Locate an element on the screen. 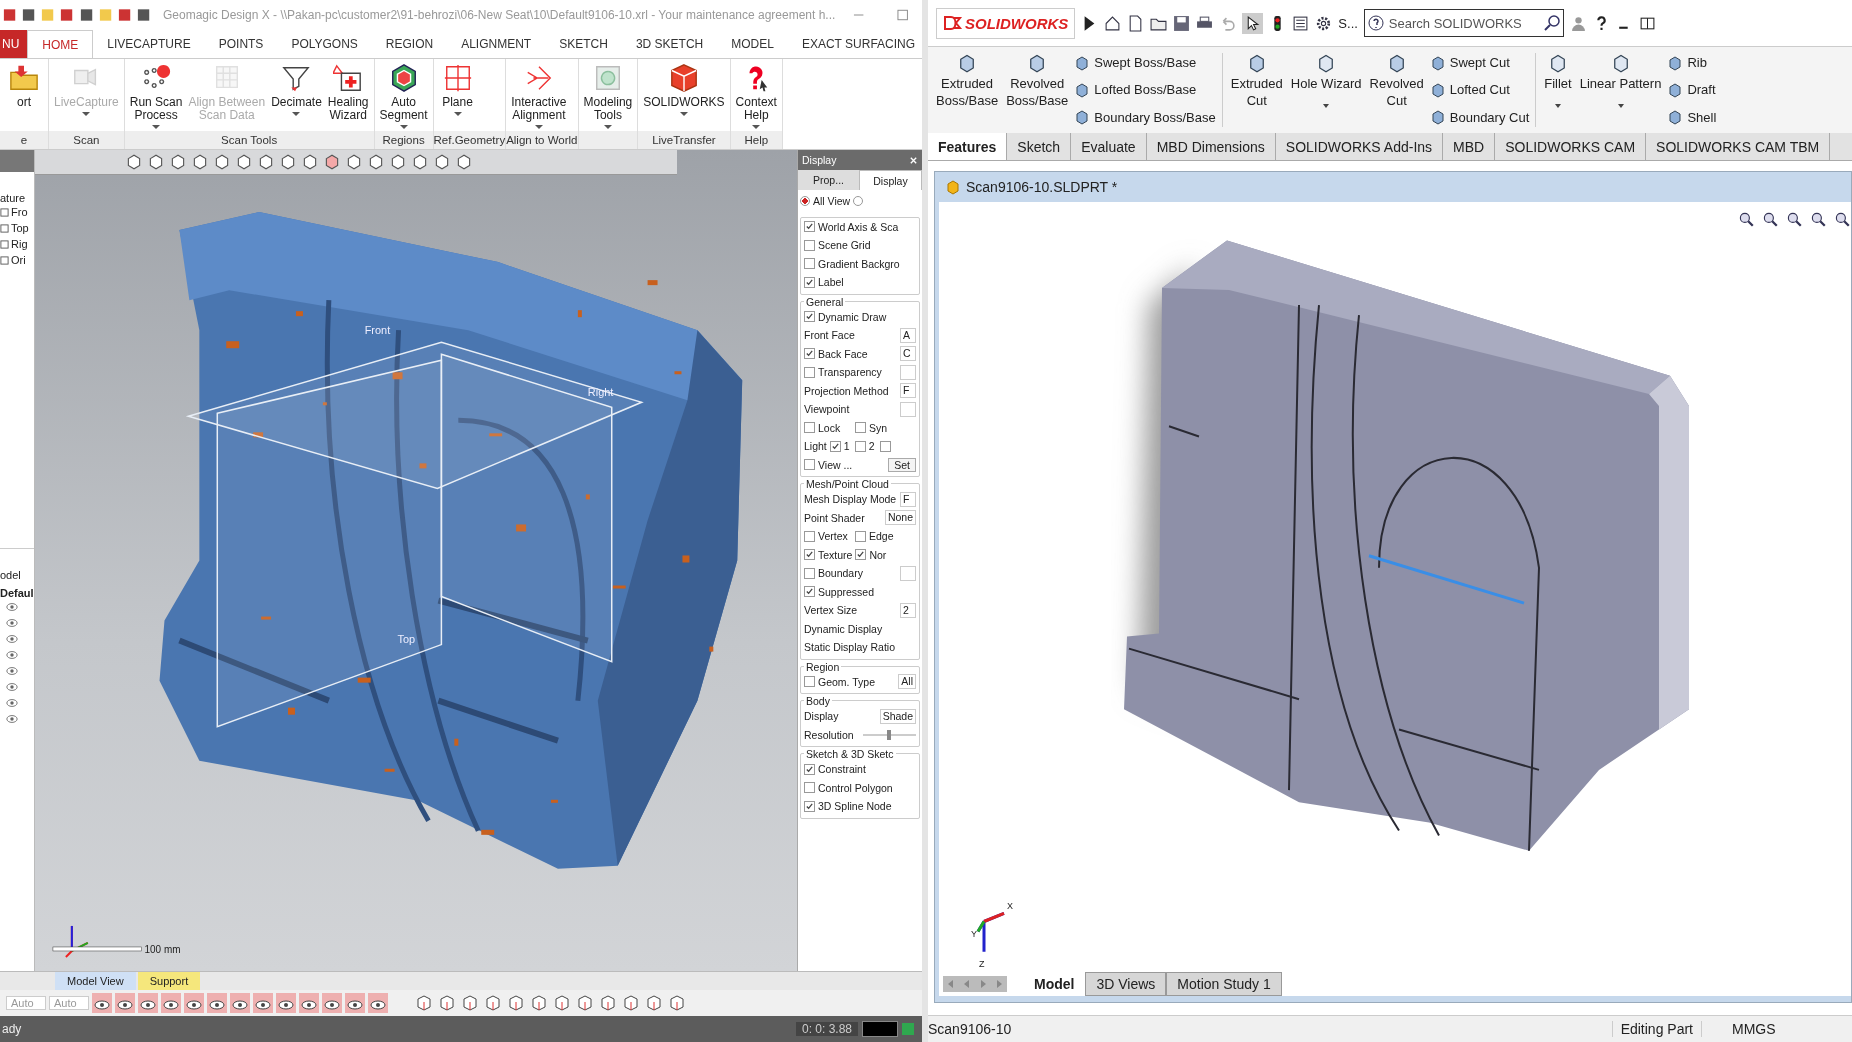 This screenshot has height=1042, width=1852. option-field: A is located at coordinates (908, 335).